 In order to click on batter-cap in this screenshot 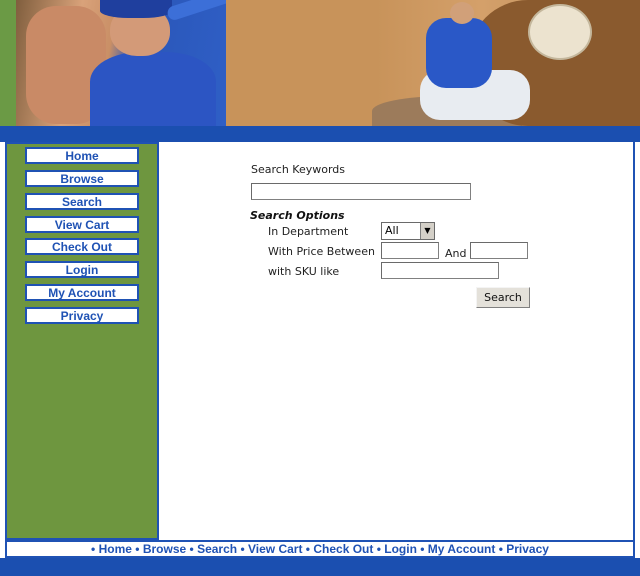, I will do `click(136, 9)`.